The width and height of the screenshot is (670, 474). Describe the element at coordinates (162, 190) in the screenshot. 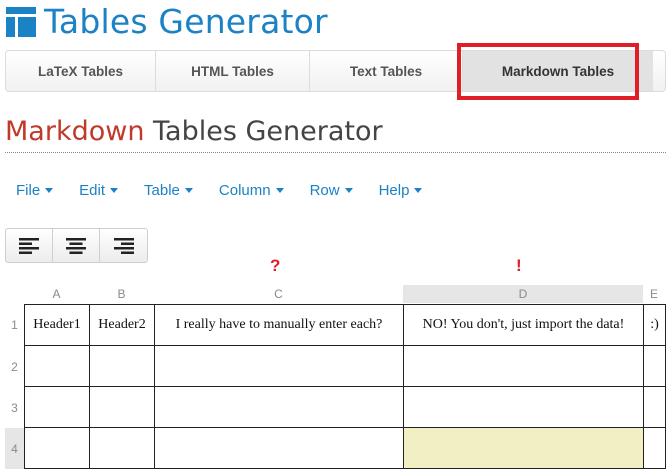

I see `menu-table-label: Table` at that location.